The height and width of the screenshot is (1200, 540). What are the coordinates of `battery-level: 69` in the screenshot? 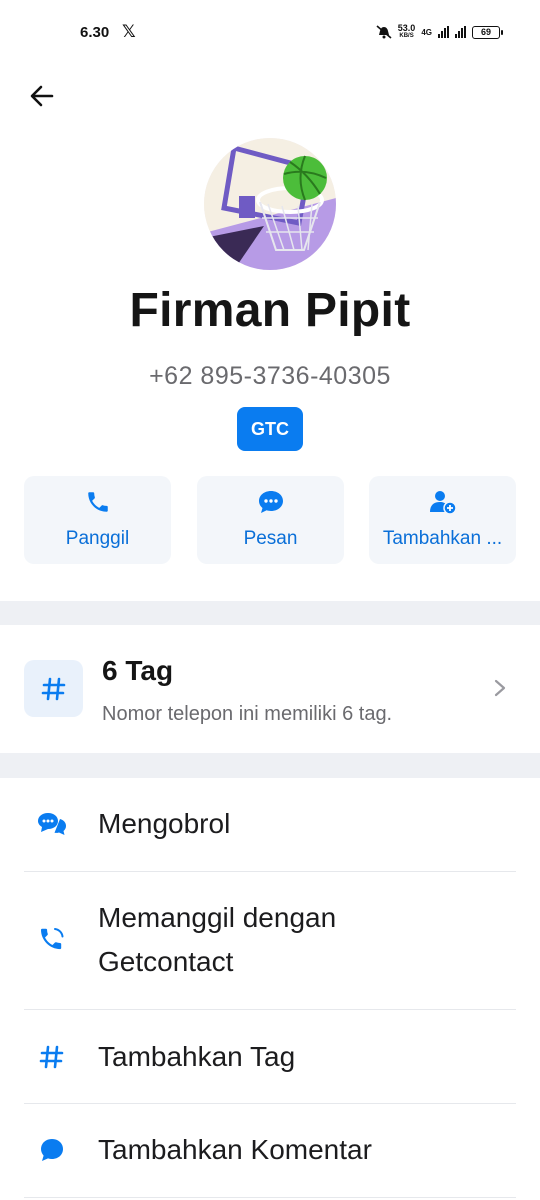 It's located at (485, 32).